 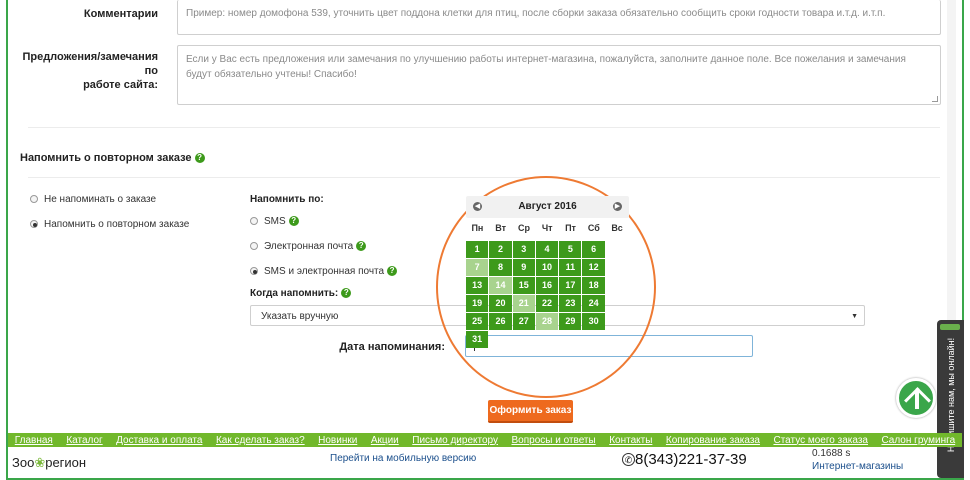 What do you see at coordinates (159, 440) in the screenshot?
I see `nav-link: Доставка и оплата` at bounding box center [159, 440].